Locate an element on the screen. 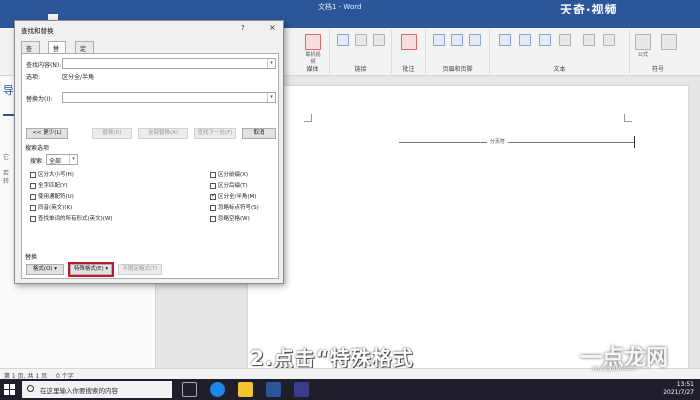  task-view-icon is located at coordinates (189, 389).